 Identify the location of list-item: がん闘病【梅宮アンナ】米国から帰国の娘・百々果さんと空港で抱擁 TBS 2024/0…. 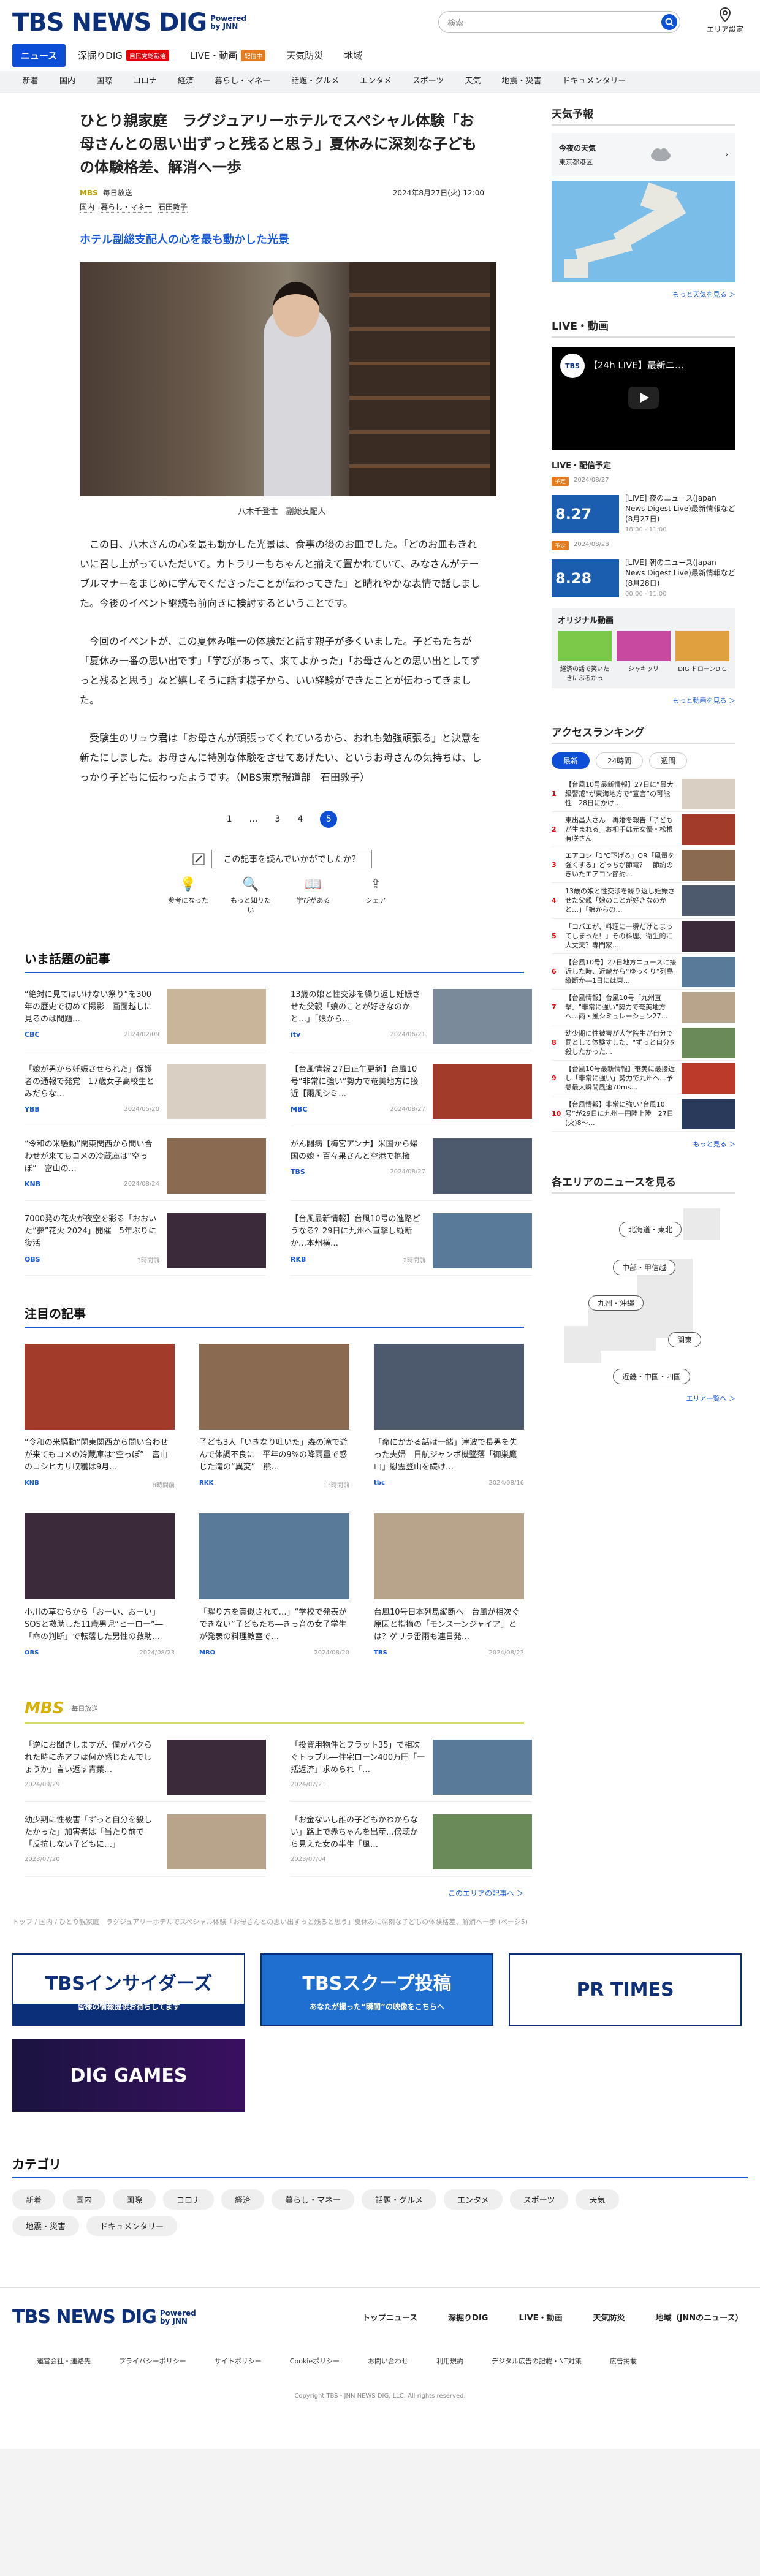
(411, 1169).